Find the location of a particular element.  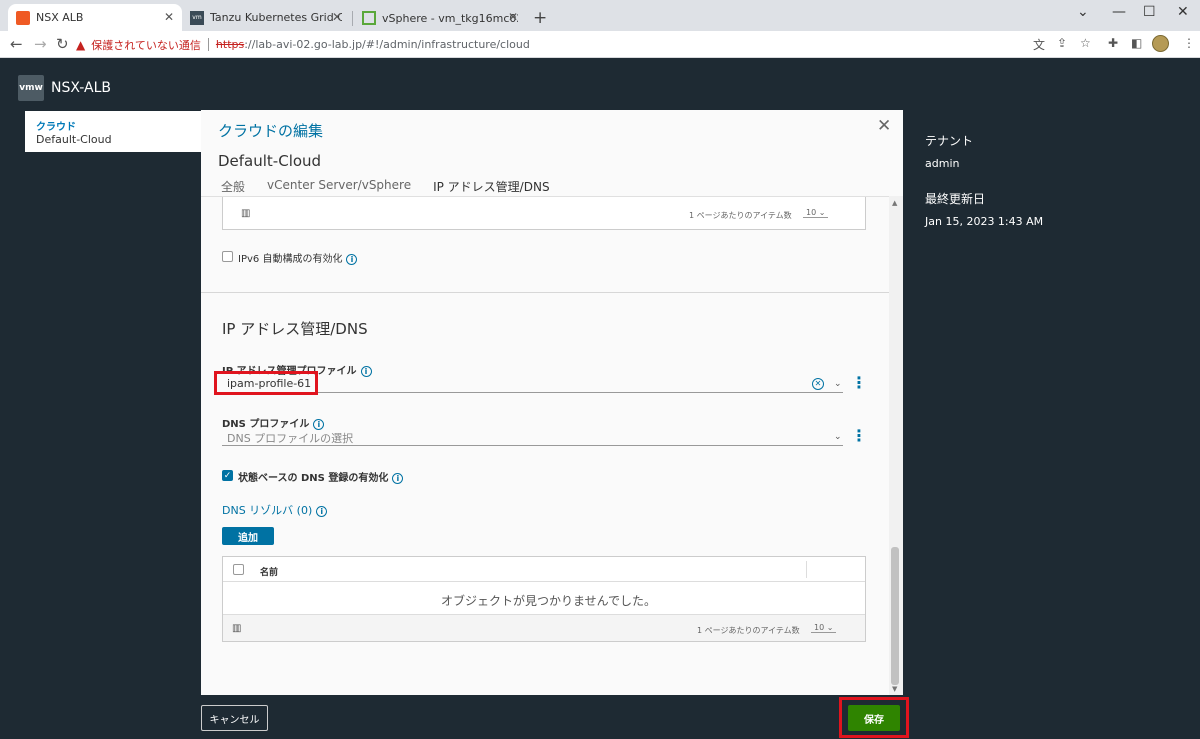

url-scheme: https is located at coordinates (230, 44).